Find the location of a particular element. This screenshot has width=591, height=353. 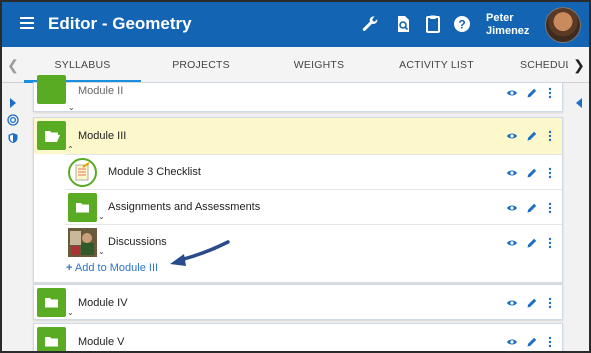

module-card: Module II ⌄ is located at coordinates (298, 94).